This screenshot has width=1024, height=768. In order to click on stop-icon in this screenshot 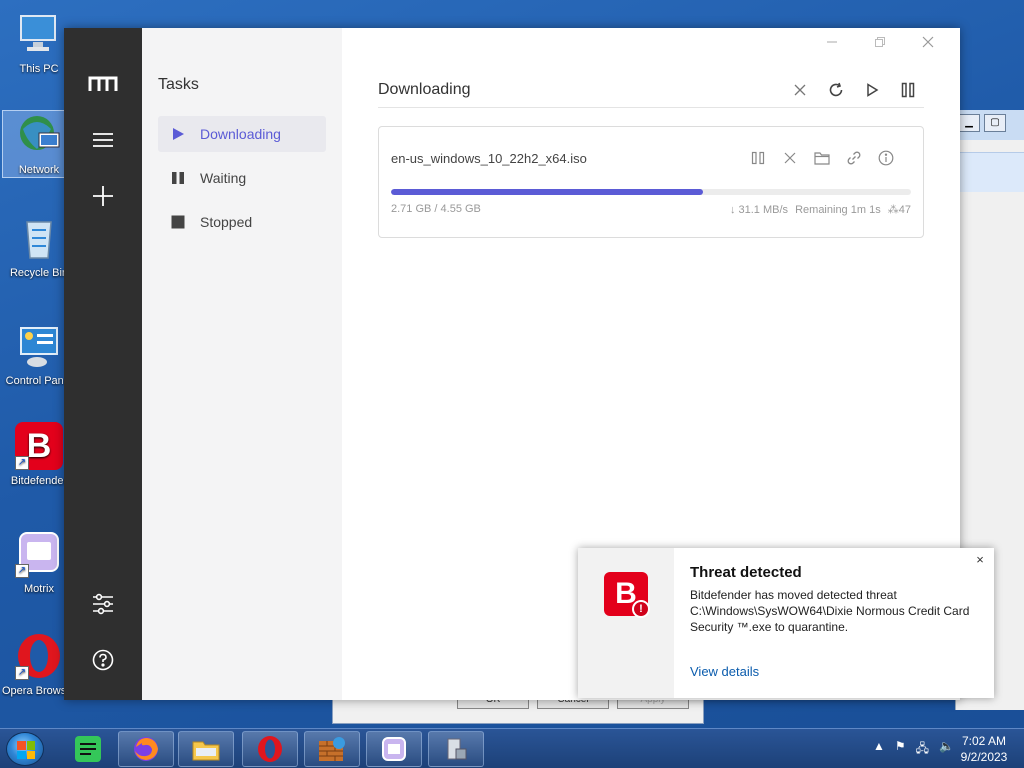, I will do `click(178, 222)`.